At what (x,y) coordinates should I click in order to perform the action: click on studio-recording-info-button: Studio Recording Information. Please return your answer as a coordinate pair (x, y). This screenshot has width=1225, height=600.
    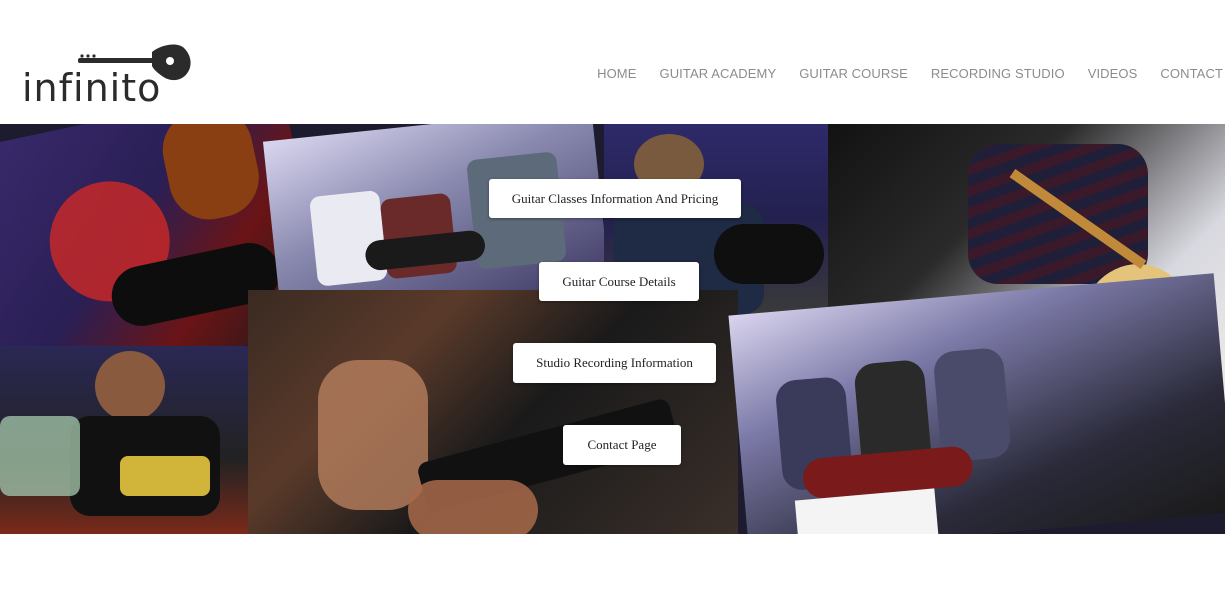
    Looking at the image, I should click on (614, 363).